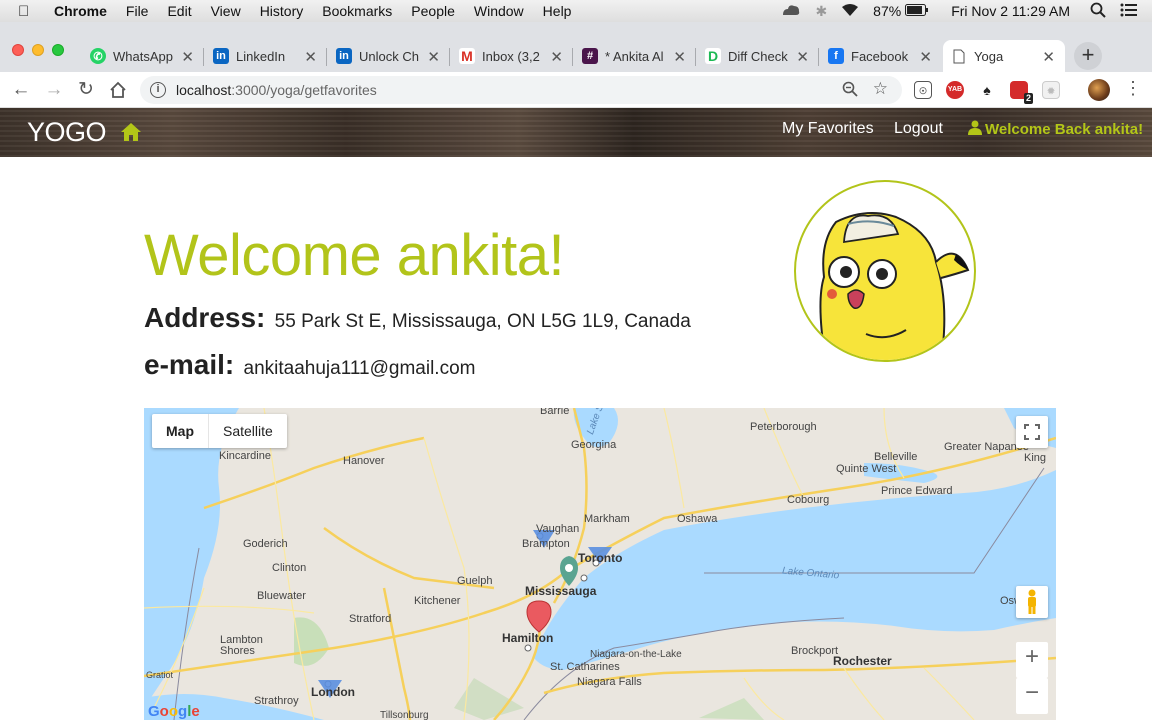 Image resolution: width=1152 pixels, height=720 pixels. Describe the element at coordinates (54, 90) in the screenshot. I see `forward-button: →` at that location.